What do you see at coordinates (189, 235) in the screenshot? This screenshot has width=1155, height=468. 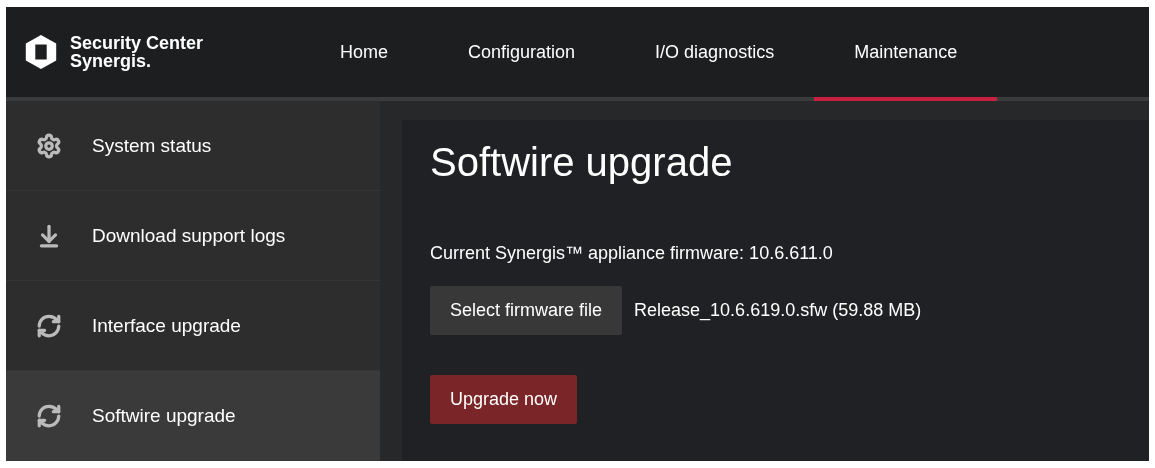 I see `sidebar-label: Download support logs` at bounding box center [189, 235].